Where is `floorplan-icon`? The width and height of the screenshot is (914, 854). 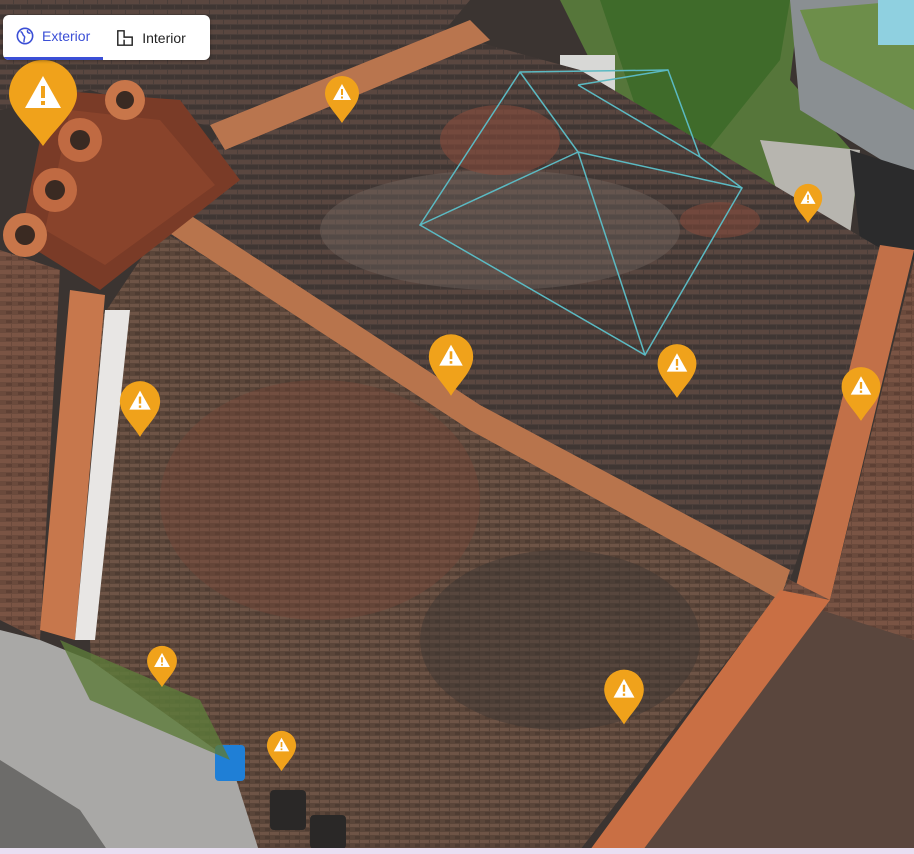 floorplan-icon is located at coordinates (125, 37).